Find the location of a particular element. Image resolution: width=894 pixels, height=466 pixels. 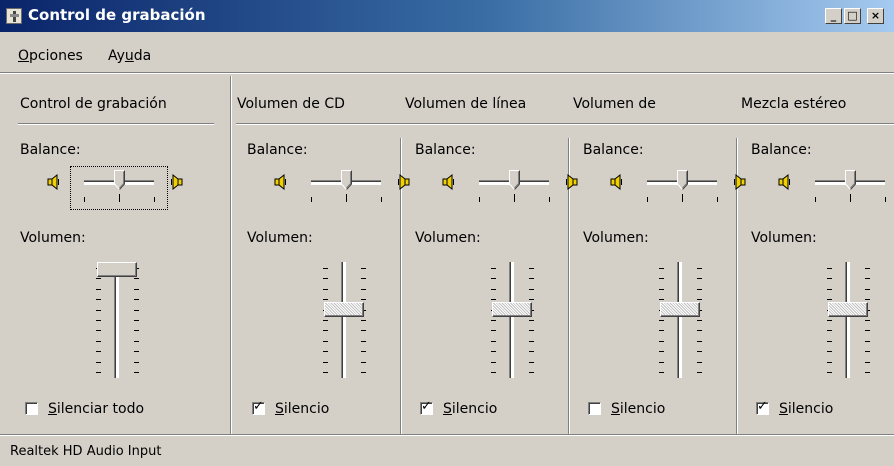

menu-opciones: Opciones is located at coordinates (50, 56).